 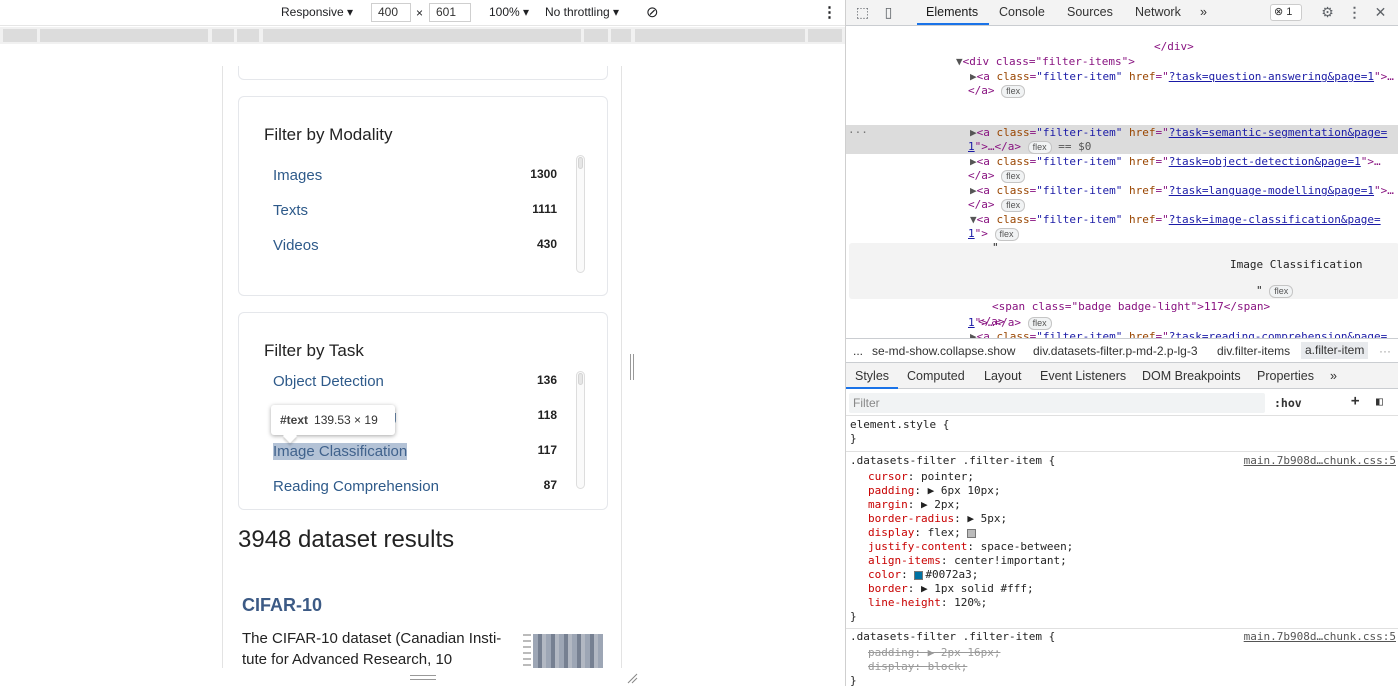 I want to click on devtools-menu-icon: ⋮, so click(x=1354, y=12).